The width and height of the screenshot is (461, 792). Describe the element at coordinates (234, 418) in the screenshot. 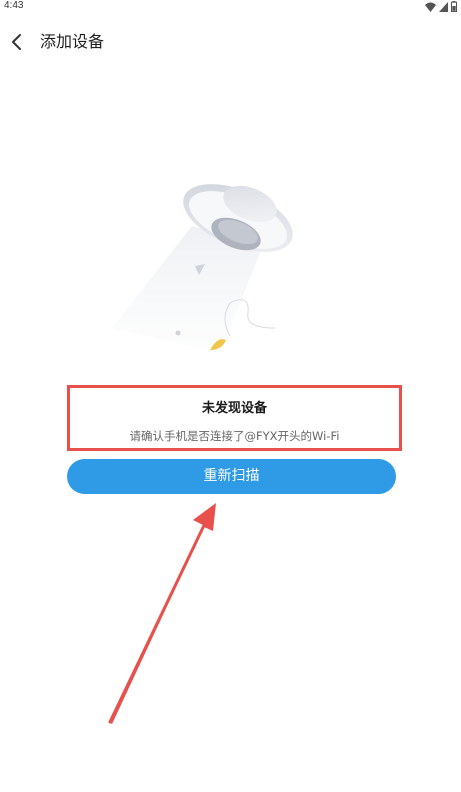

I see `annotation-highlight-box: 未发现设备 请确认手机是否连接了@FYX开头的Wi-Fi` at that location.